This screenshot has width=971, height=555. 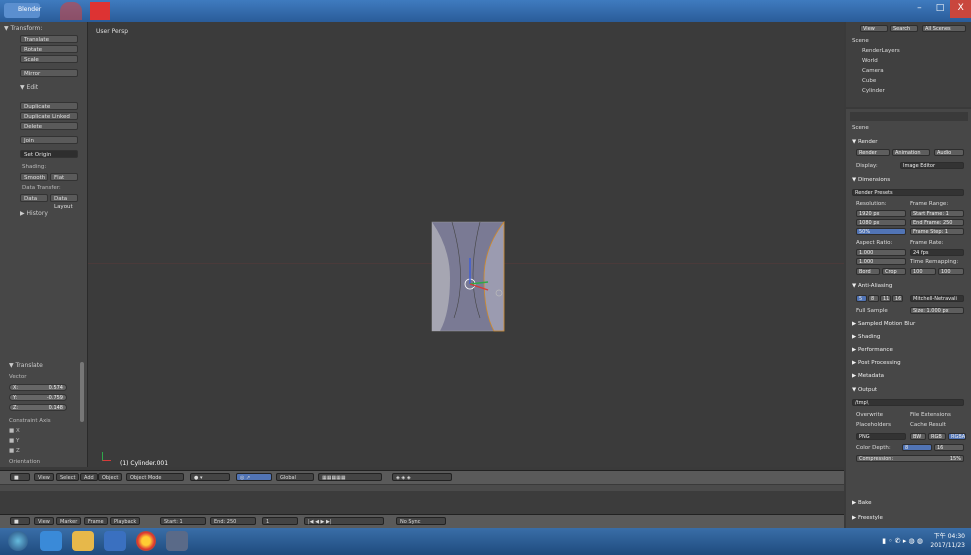 I want to click on sampled-motion-blur-header: ▶ Sampled Motion Blur, so click(x=883, y=324).